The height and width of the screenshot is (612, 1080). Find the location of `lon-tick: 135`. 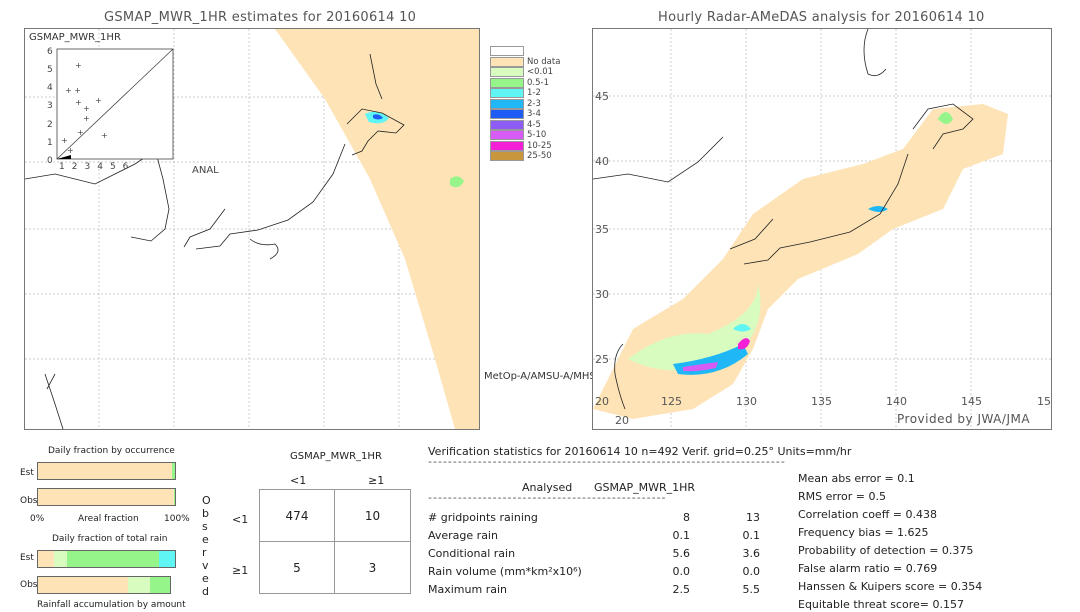

lon-tick: 135 is located at coordinates (821, 401).